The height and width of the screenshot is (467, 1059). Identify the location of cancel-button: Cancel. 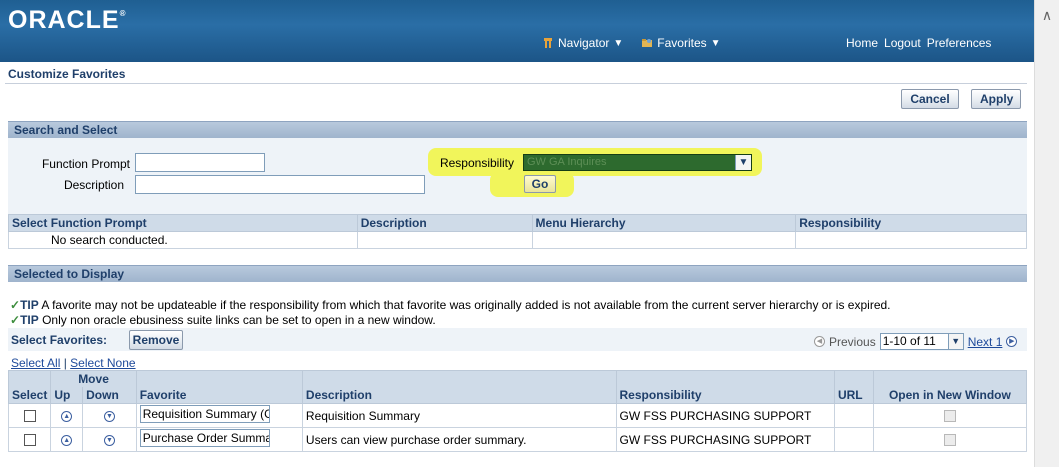
(930, 99).